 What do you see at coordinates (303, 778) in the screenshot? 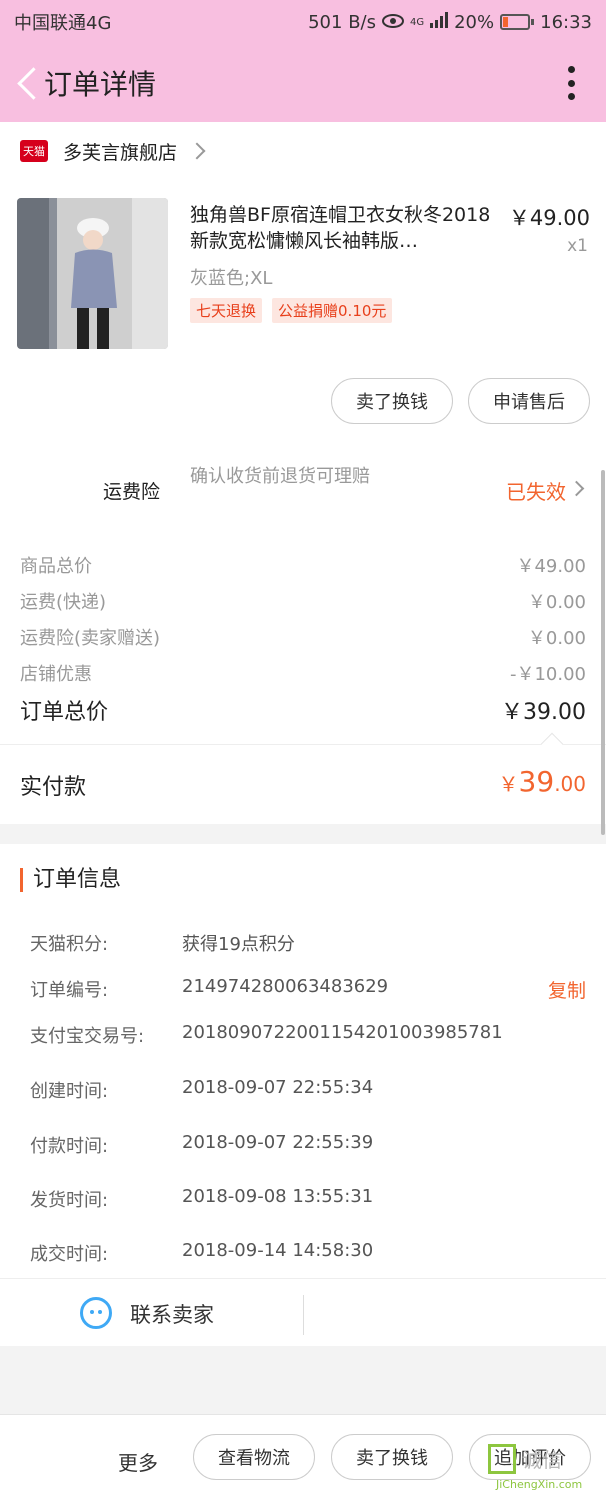
I see `actual-payment-row: 实付款 ￥39.00` at bounding box center [303, 778].